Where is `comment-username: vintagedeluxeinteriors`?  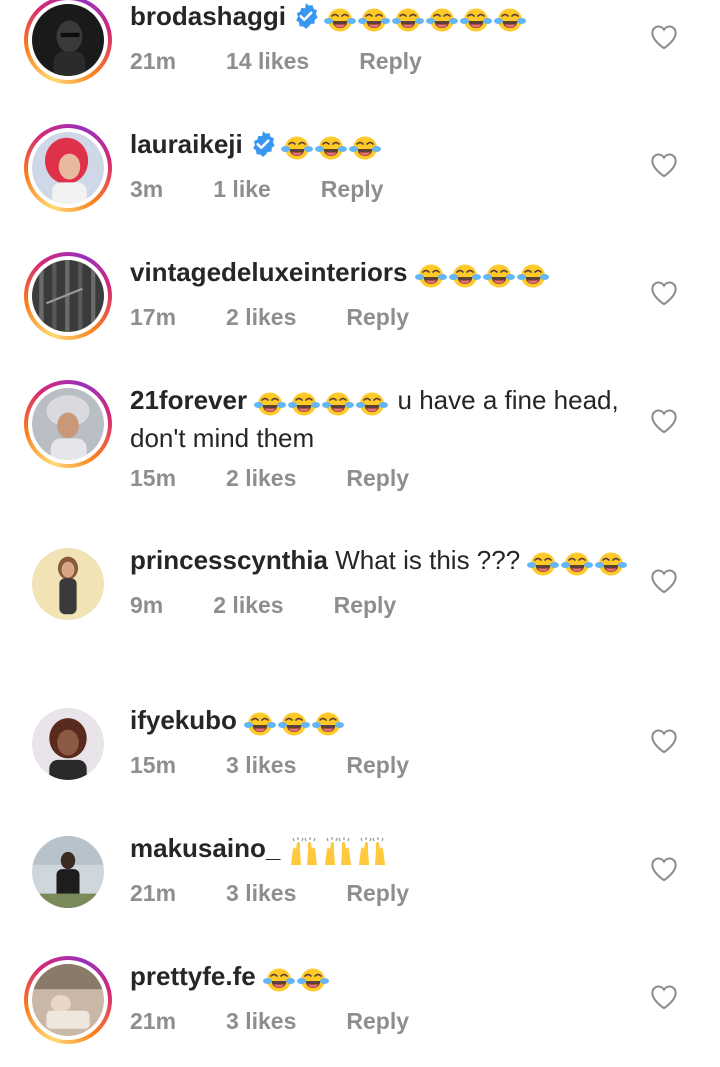
comment-username: vintagedeluxeinteriors is located at coordinates (268, 272).